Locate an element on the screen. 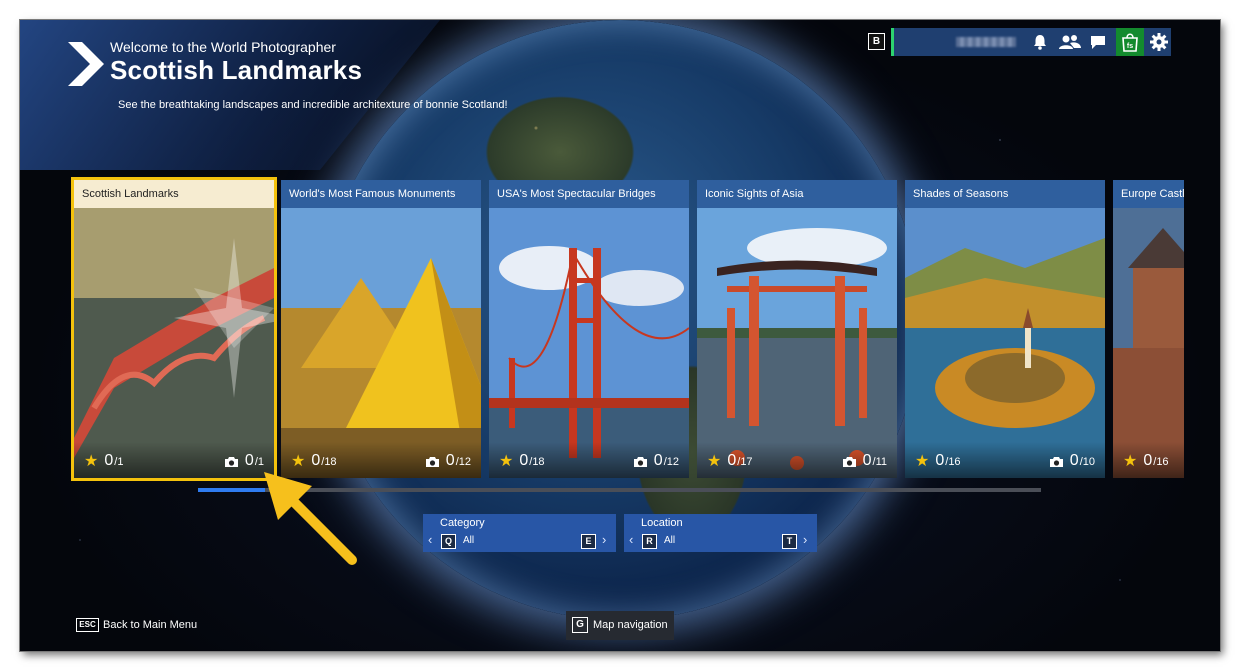 The width and height of the screenshot is (1240, 671). map-navigation-button: G Map navigation is located at coordinates (620, 625).